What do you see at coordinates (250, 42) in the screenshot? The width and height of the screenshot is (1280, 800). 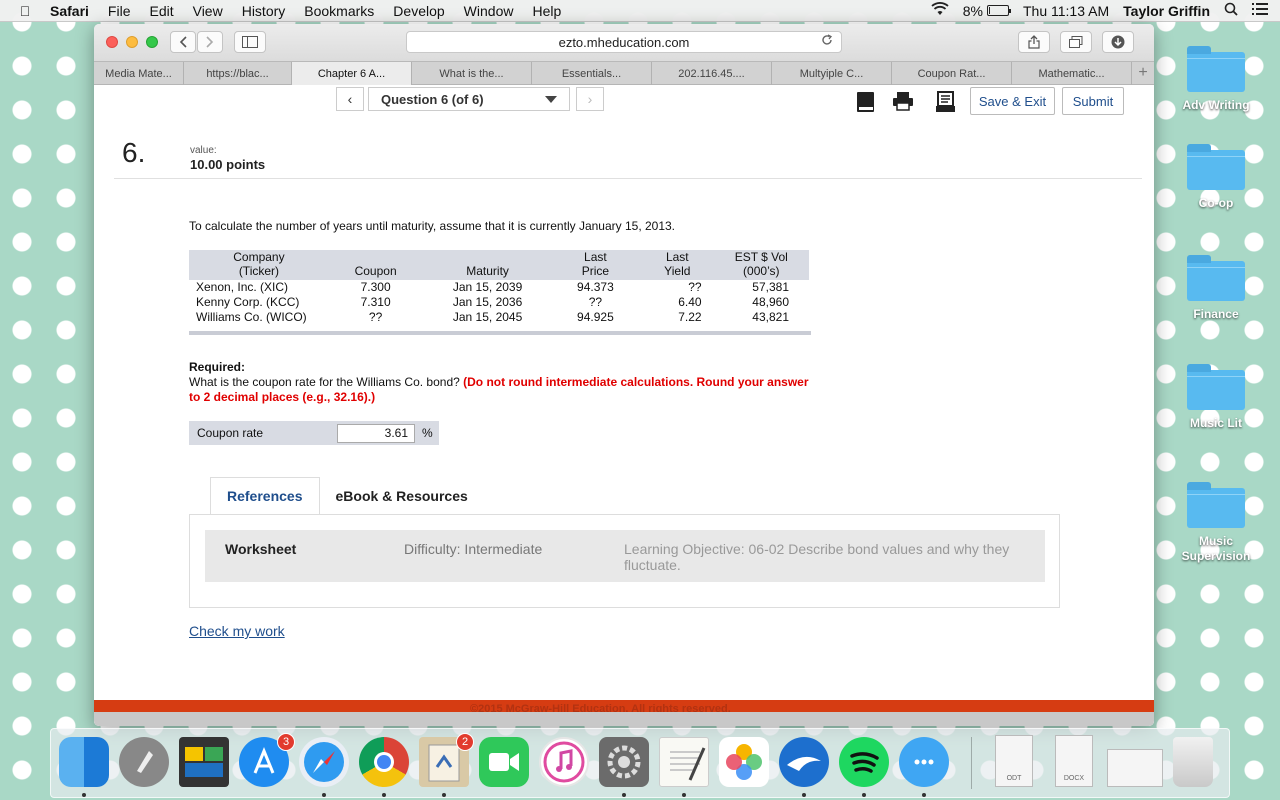 I see `sidebar-toggle-button` at bounding box center [250, 42].